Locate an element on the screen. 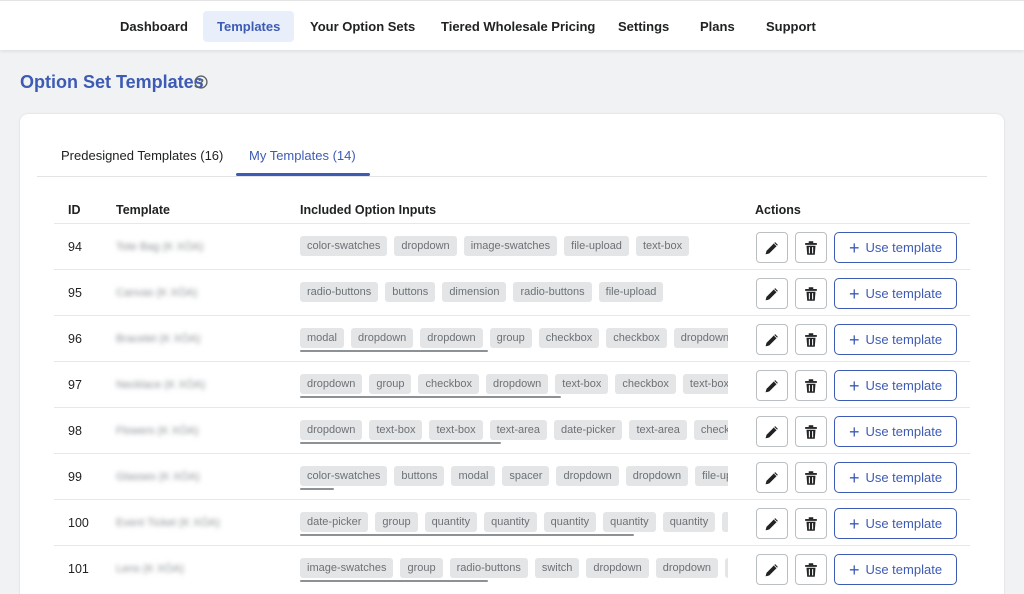  nav-your-option-sets: Your Option Sets is located at coordinates (362, 26).